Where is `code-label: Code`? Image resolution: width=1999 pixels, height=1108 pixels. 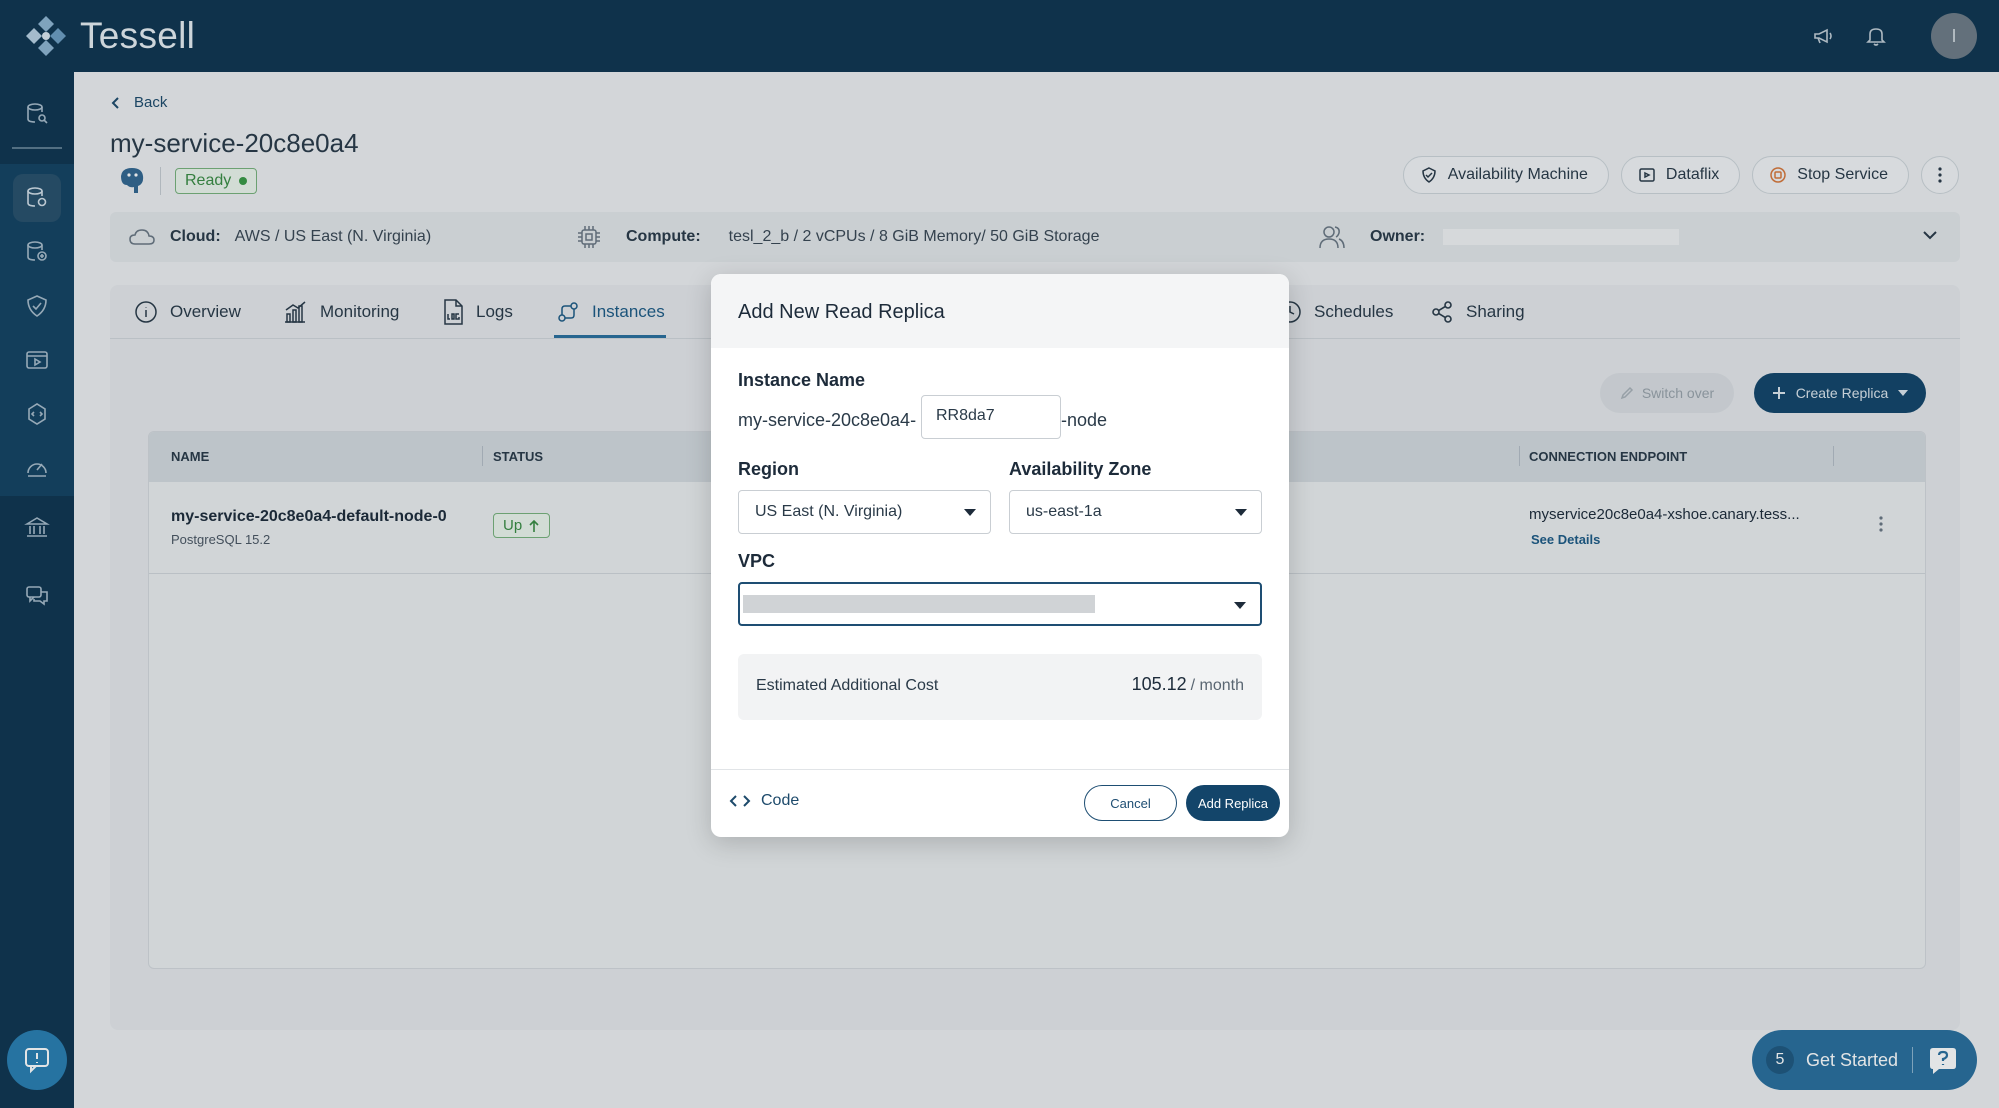 code-label: Code is located at coordinates (780, 800).